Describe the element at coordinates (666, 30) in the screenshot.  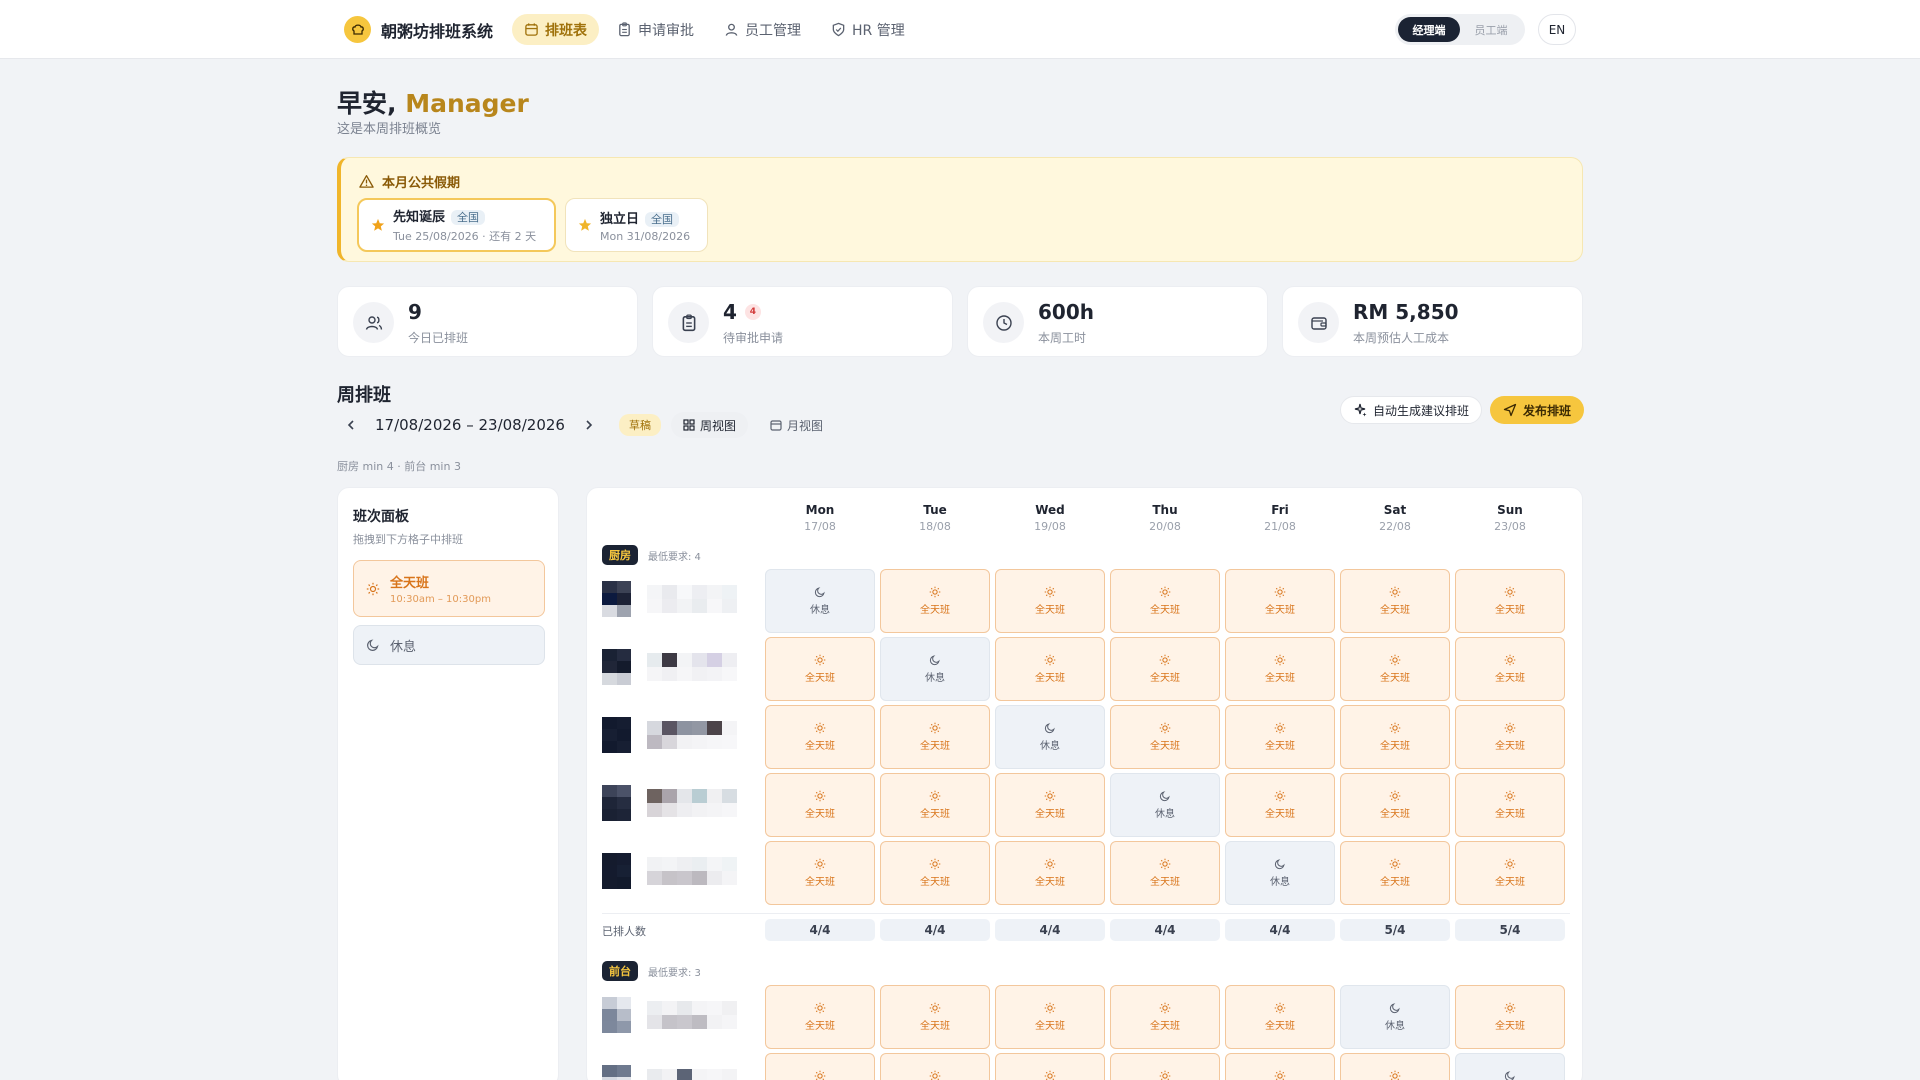
I see `nav-label: 申请审批` at that location.